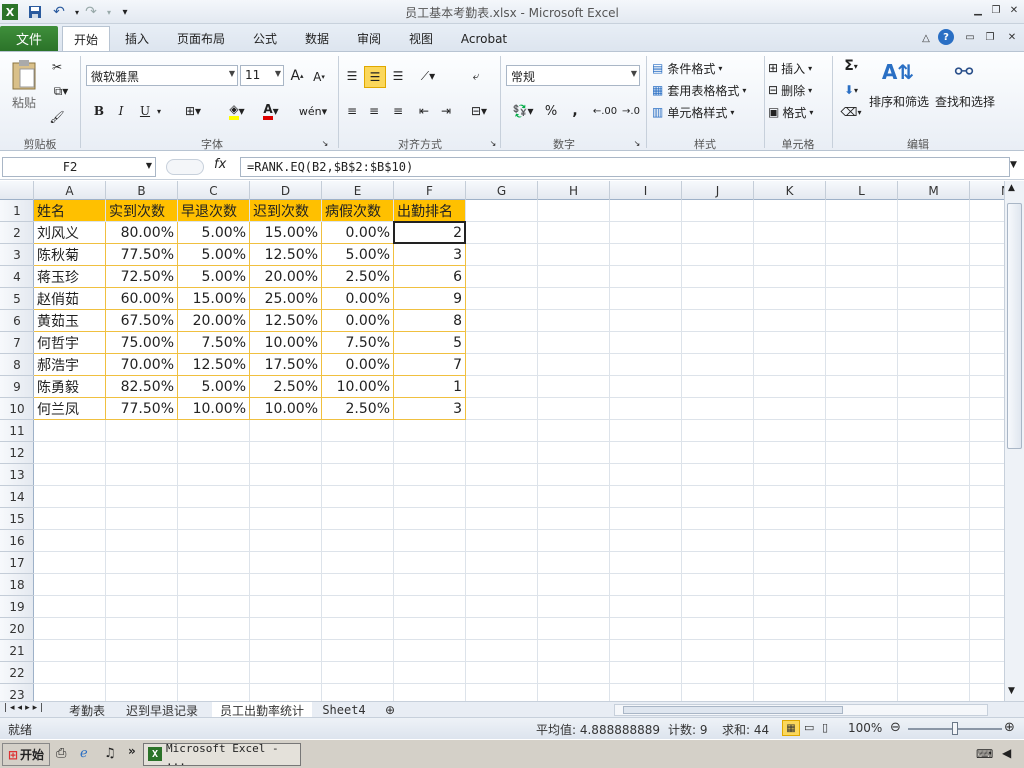 Image resolution: width=1024 pixels, height=768 pixels. I want to click on table-cell: 25.00%, so click(286, 299).